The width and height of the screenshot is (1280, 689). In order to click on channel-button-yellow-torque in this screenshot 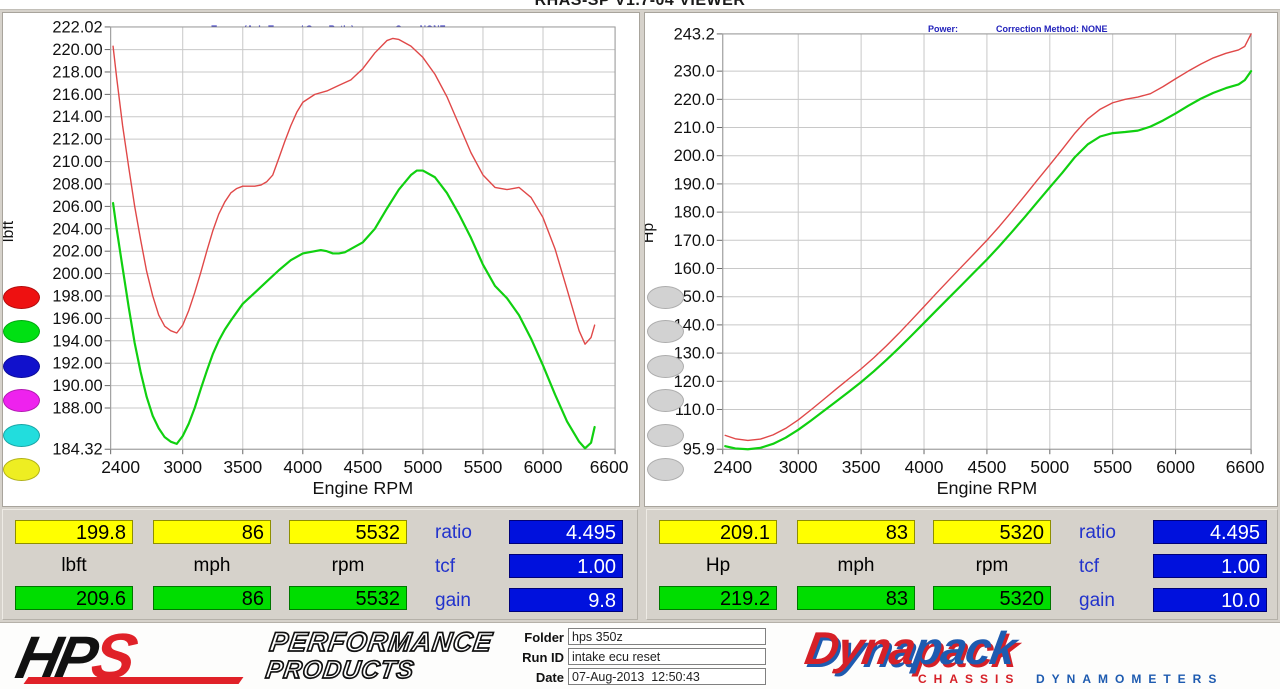, I will do `click(21, 469)`.